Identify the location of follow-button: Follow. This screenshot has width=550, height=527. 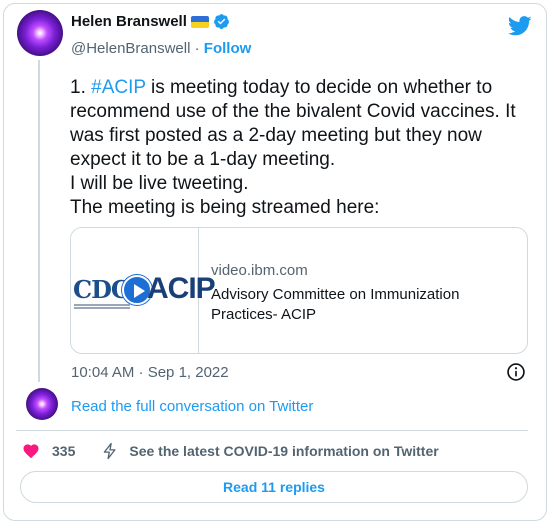
(228, 48).